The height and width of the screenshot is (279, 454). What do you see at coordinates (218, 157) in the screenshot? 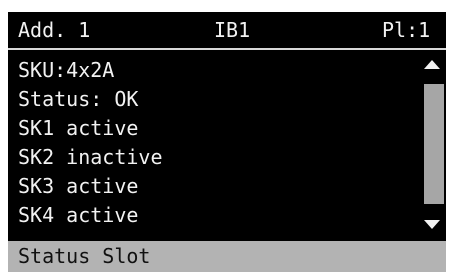
I see `list-item: SK2 inactive` at bounding box center [218, 157].